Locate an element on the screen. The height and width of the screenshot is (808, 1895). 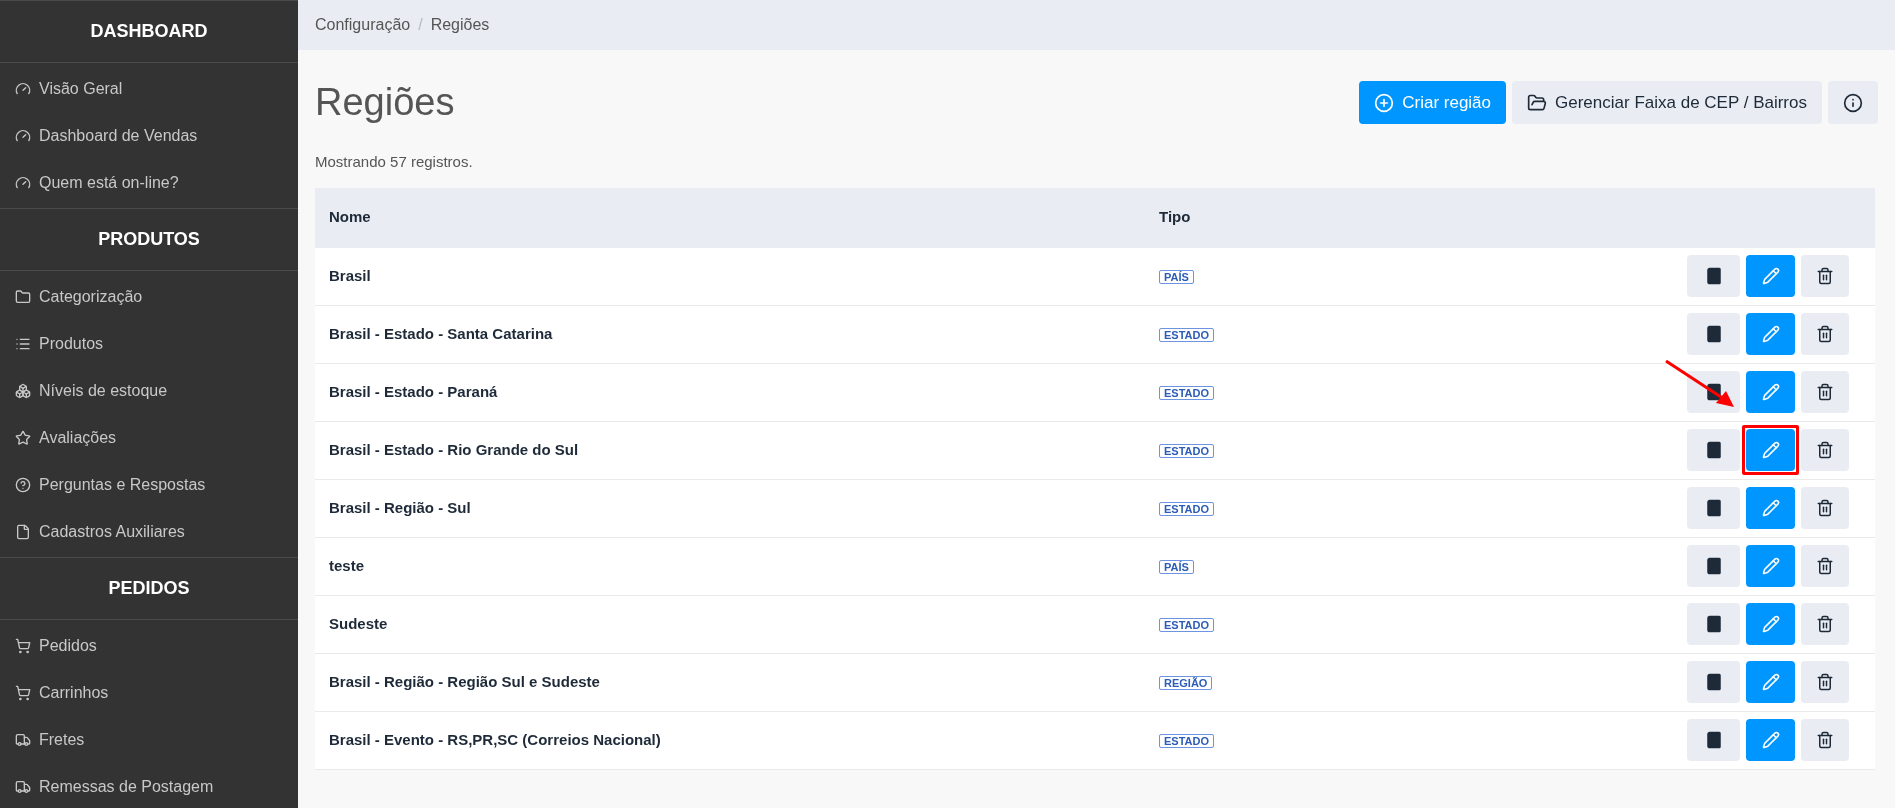
action-button: Gerenciar Faixa de CEP / Bairros is located at coordinates (1667, 102).